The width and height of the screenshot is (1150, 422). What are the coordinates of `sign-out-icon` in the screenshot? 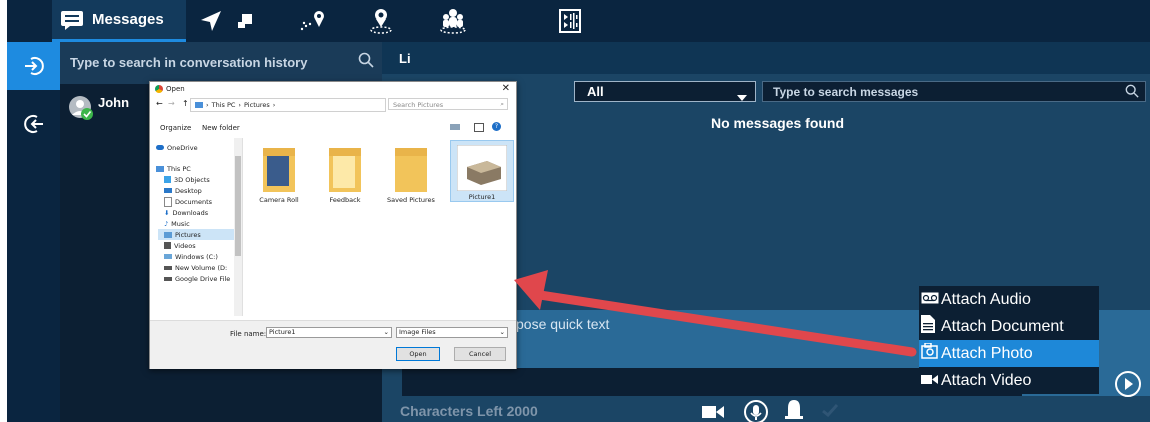 It's located at (33, 124).